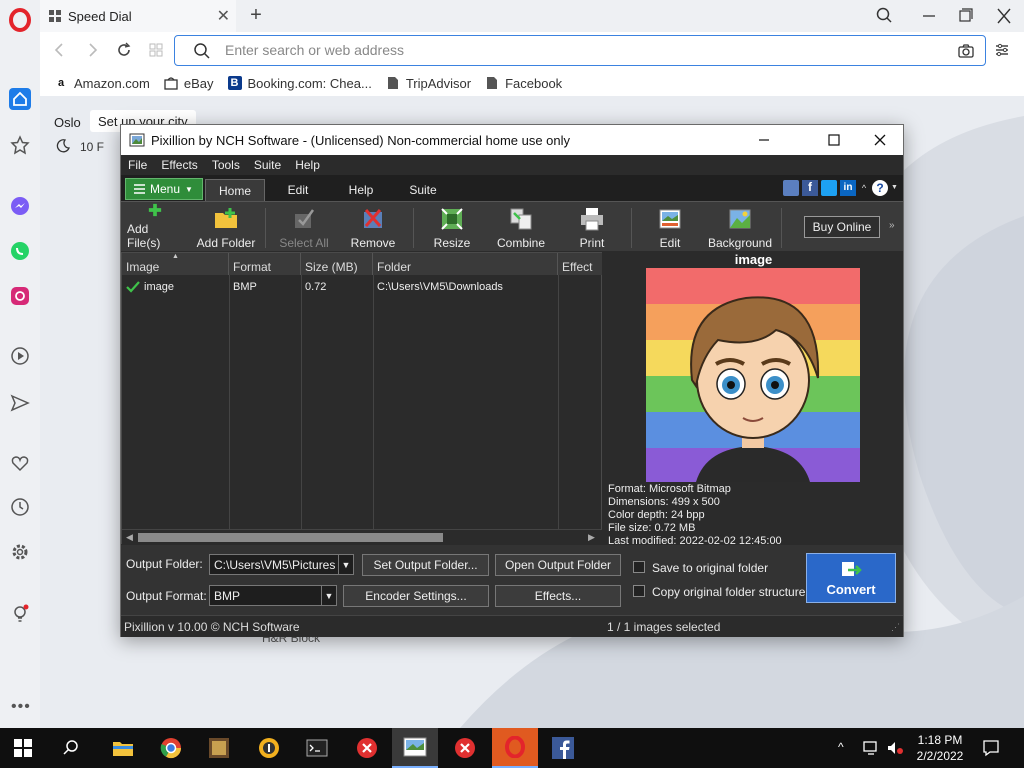 The image size is (1024, 768). What do you see at coordinates (156, 50) in the screenshot?
I see `tiles-icon` at bounding box center [156, 50].